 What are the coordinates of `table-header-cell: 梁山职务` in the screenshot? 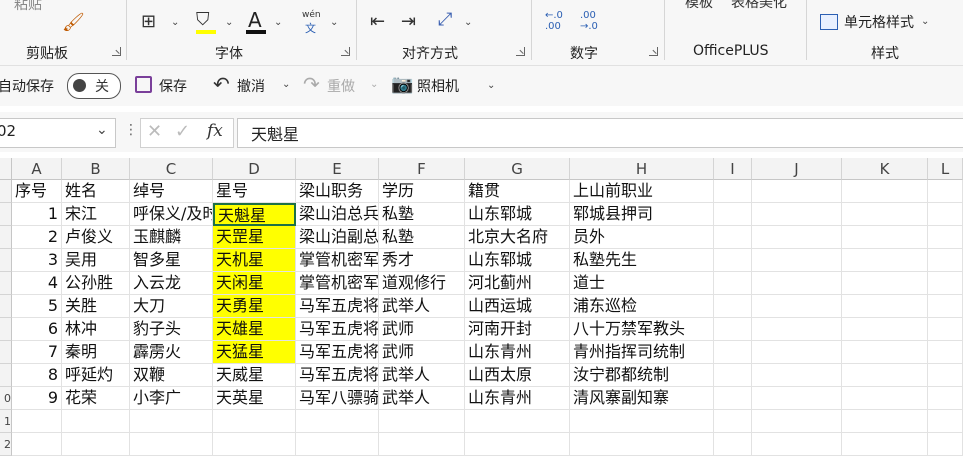 It's located at (337, 191).